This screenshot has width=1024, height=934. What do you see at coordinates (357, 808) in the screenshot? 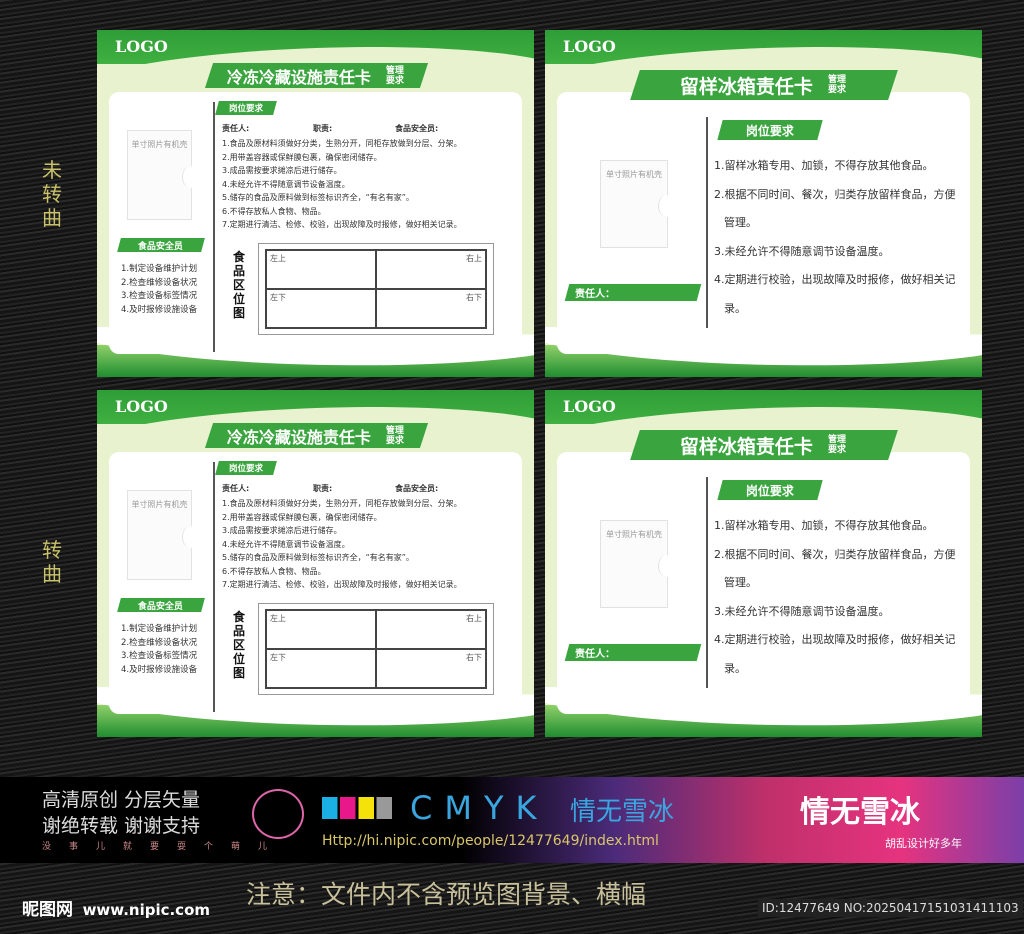
I see `cmyk-swatches-icon` at bounding box center [357, 808].